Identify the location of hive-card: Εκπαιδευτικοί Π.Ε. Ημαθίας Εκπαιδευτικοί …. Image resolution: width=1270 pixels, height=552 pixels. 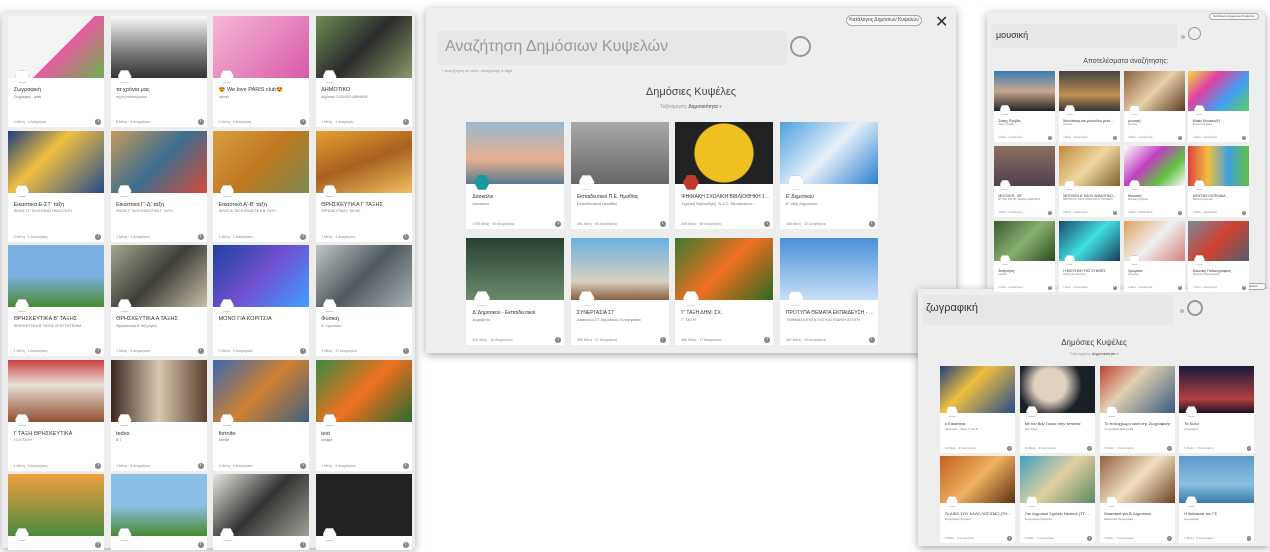
(619, 175).